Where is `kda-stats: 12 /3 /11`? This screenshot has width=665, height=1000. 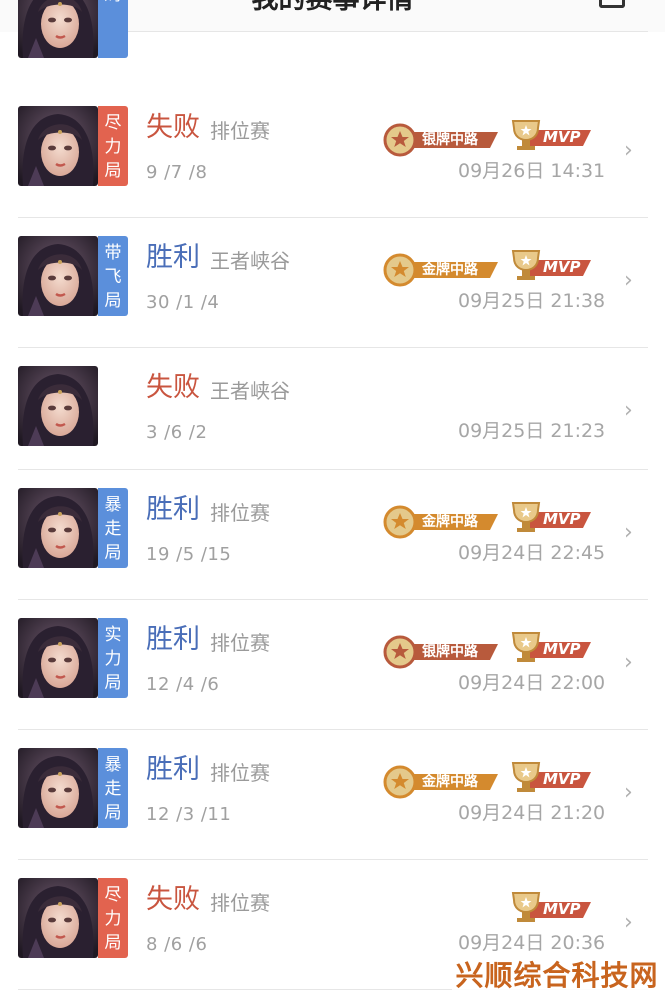
kda-stats: 12 /3 /11 is located at coordinates (189, 814).